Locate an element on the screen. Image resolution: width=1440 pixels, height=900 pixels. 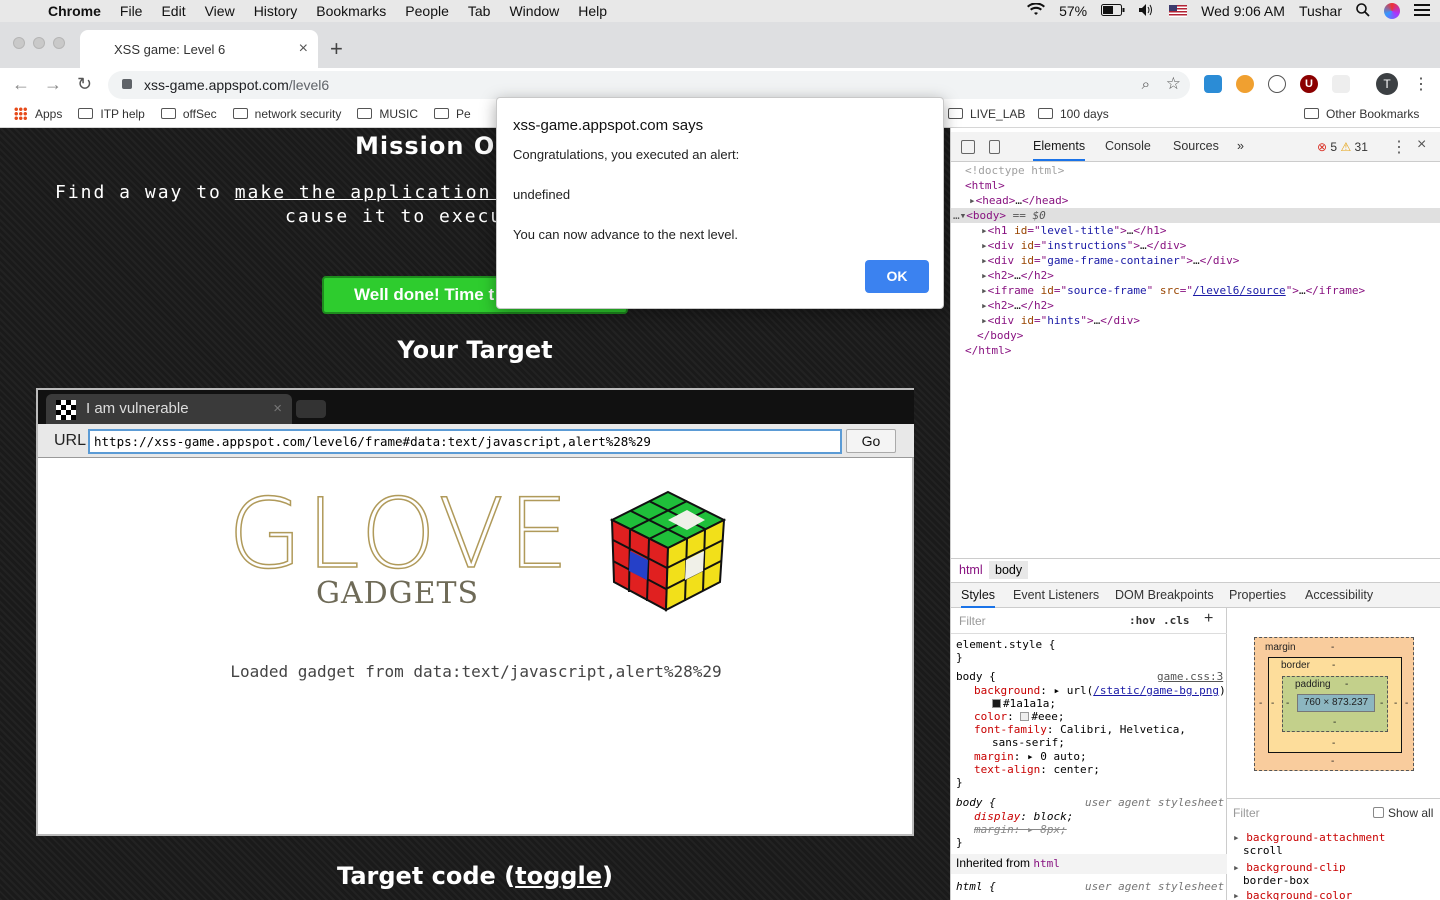
forward-arrow-icon: → is located at coordinates (53, 84).